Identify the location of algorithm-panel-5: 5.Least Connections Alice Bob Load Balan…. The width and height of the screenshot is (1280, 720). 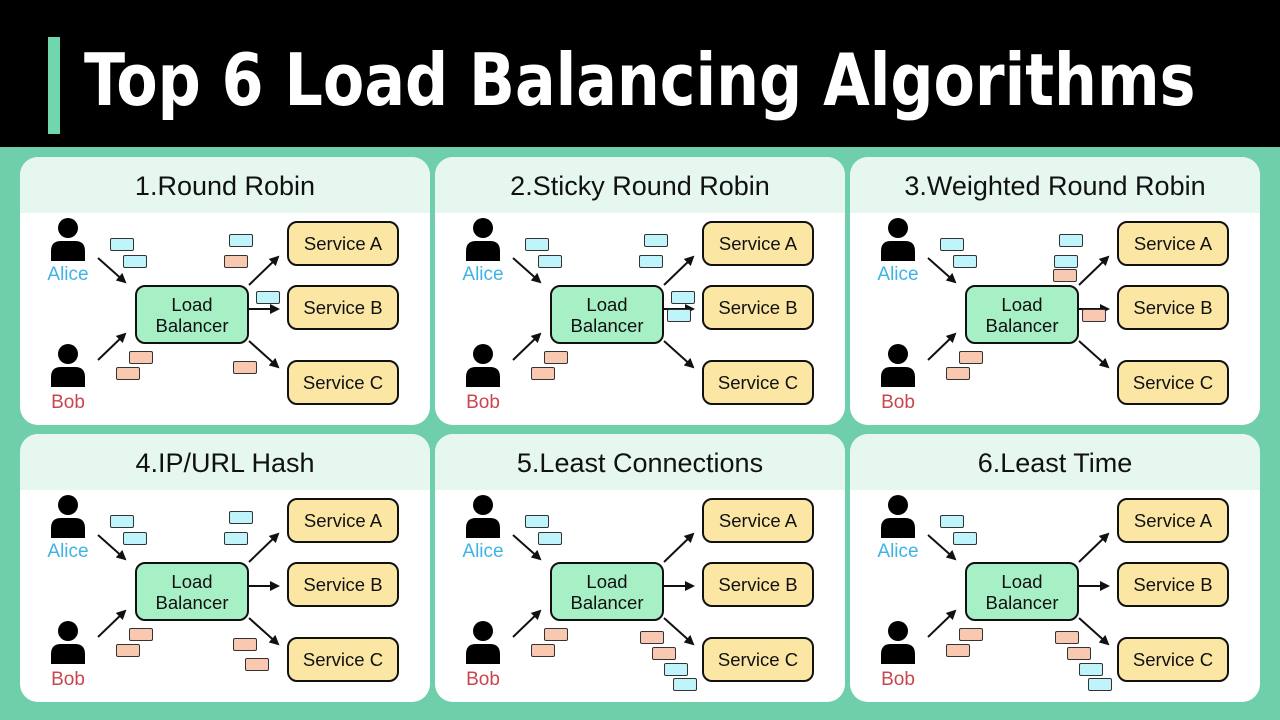
(640, 568).